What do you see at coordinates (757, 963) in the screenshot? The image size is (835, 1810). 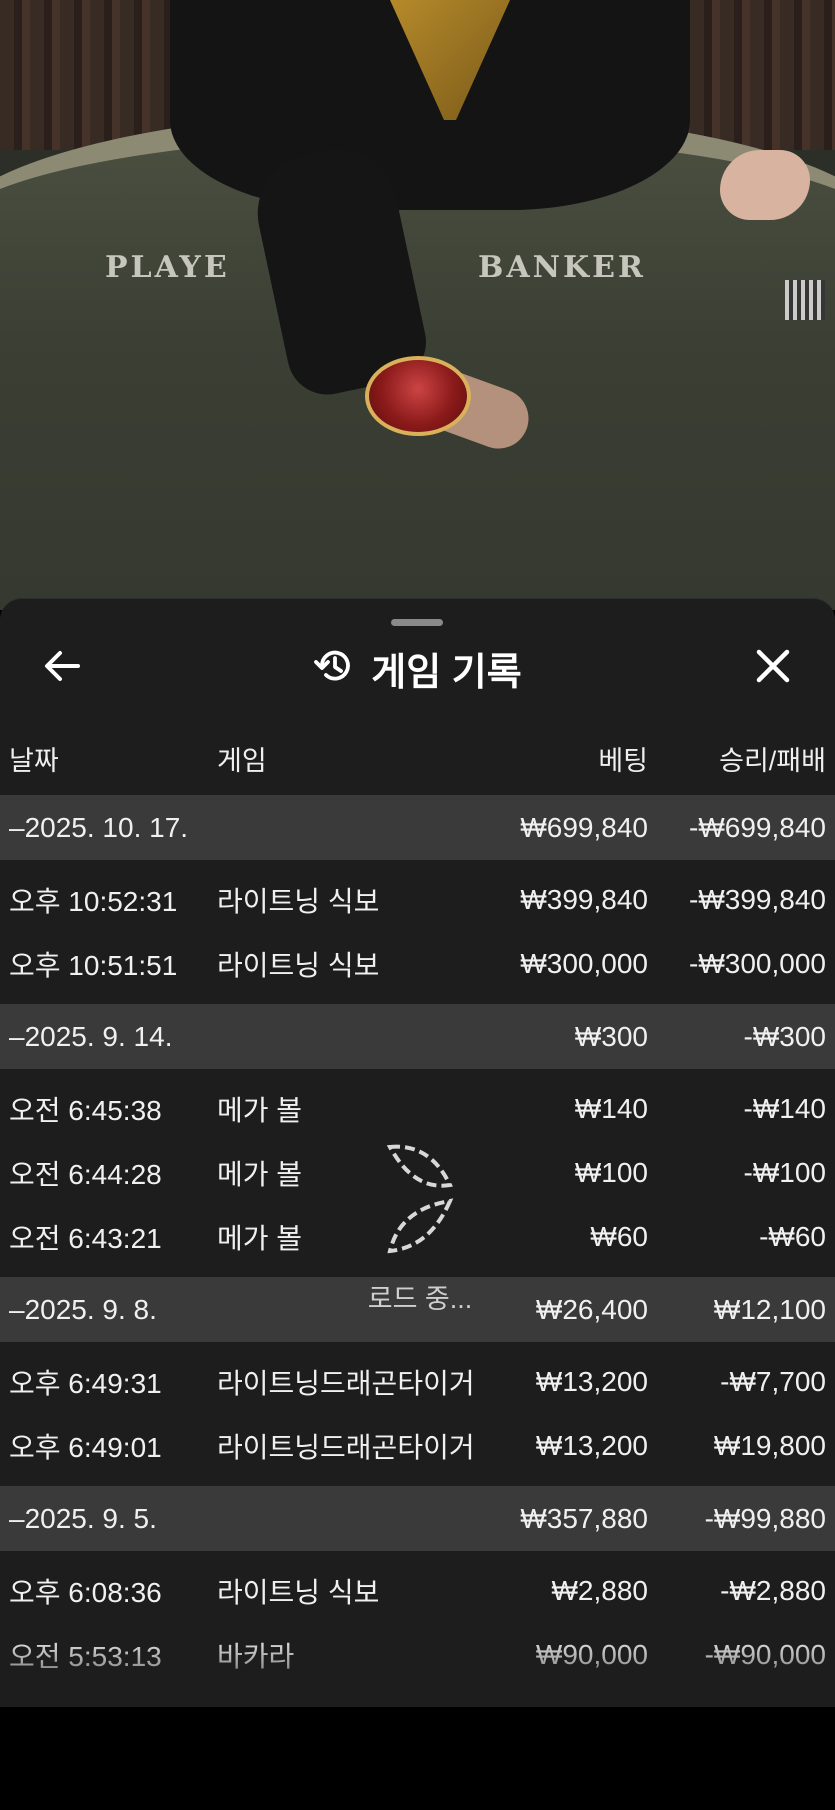 I see `row-result-amount: -₩300,000` at bounding box center [757, 963].